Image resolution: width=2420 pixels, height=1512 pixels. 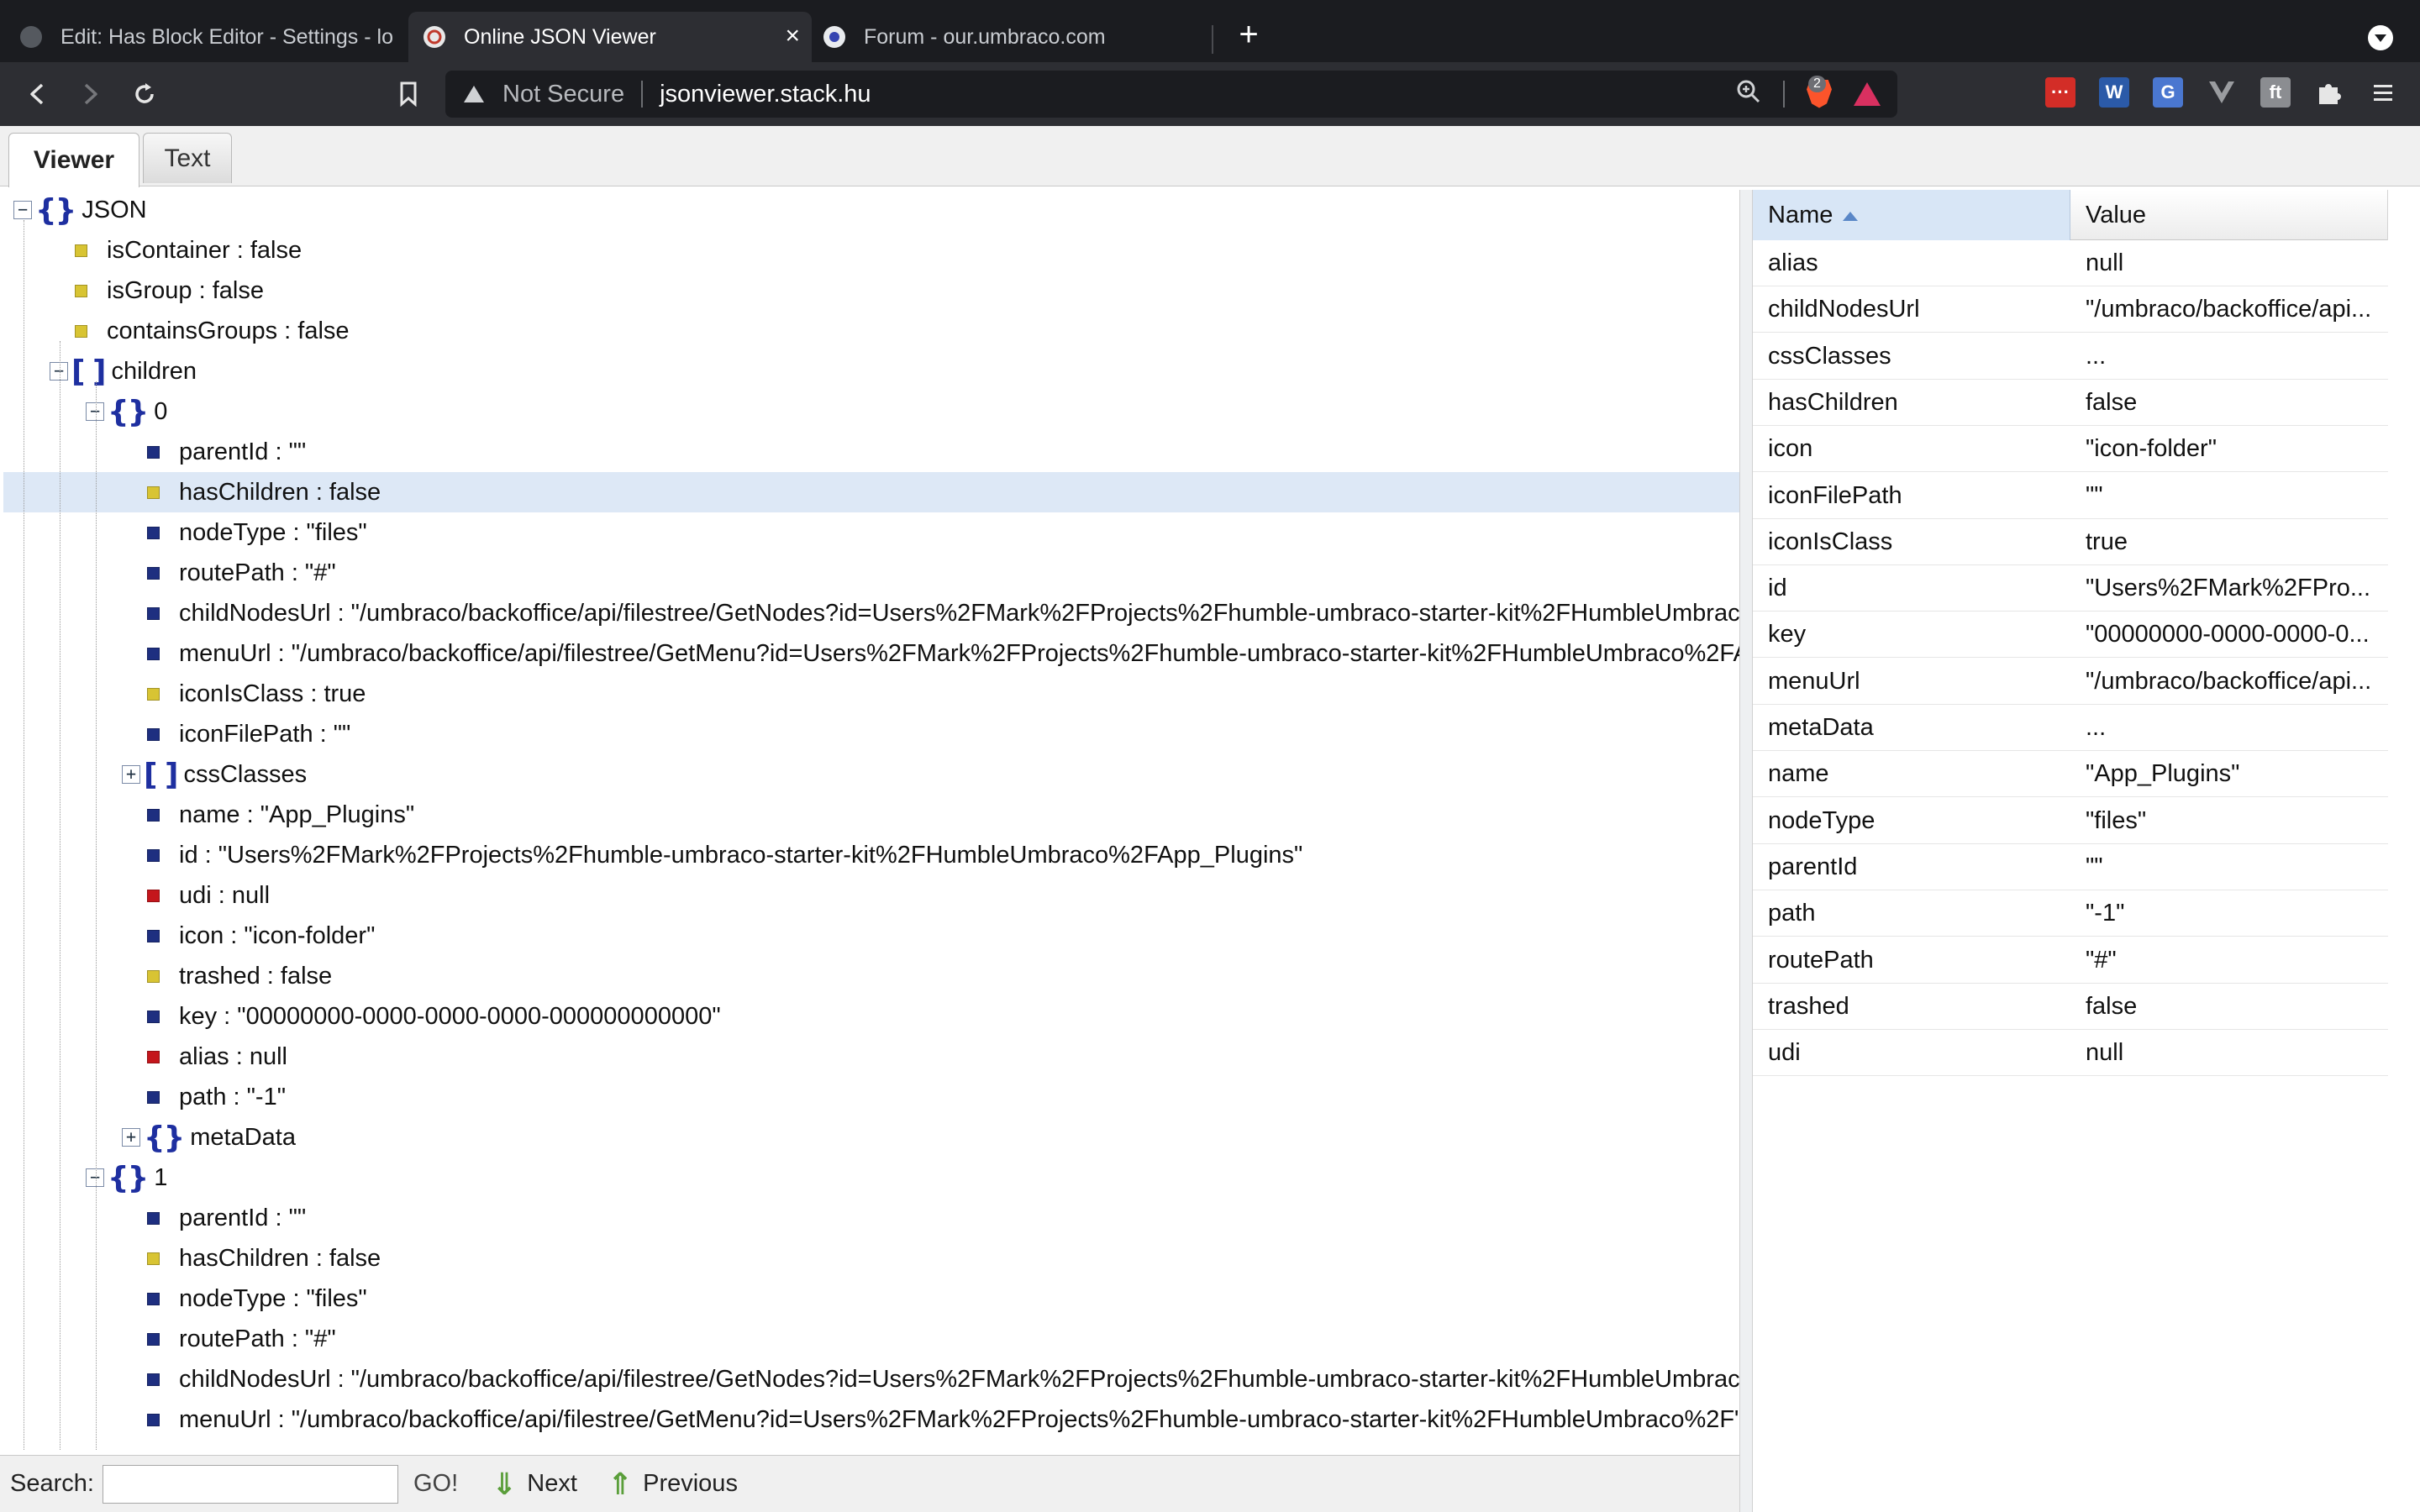 What do you see at coordinates (2112, 1006) in the screenshot?
I see `grid-cell-value: false` at bounding box center [2112, 1006].